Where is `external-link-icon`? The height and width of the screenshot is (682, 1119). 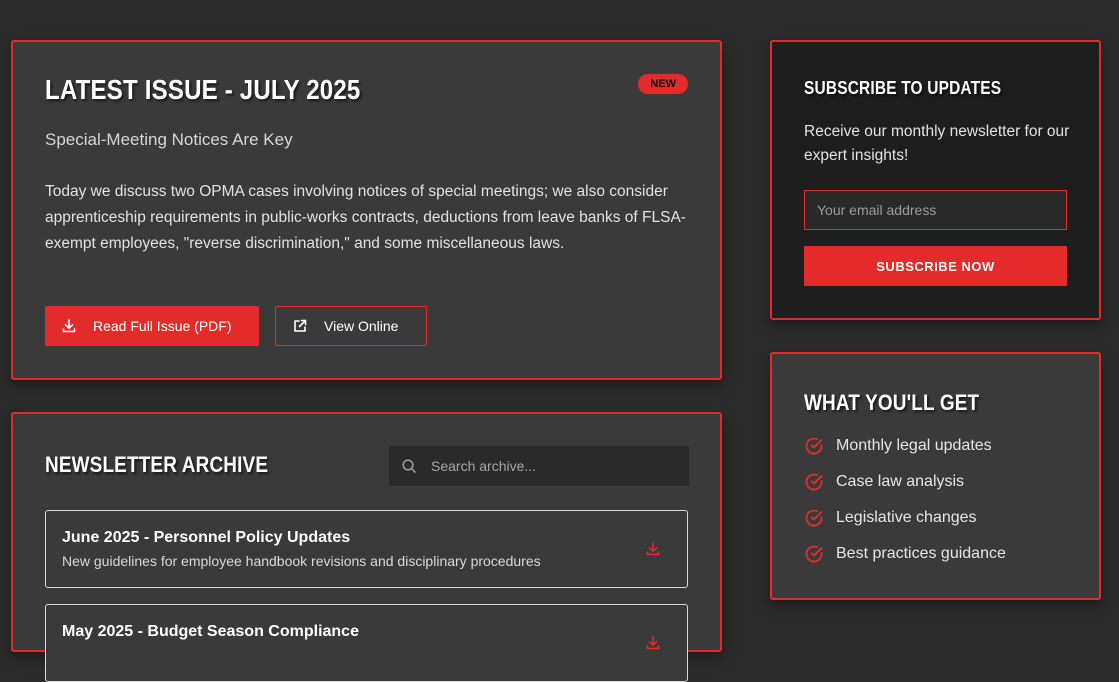 external-link-icon is located at coordinates (300, 325).